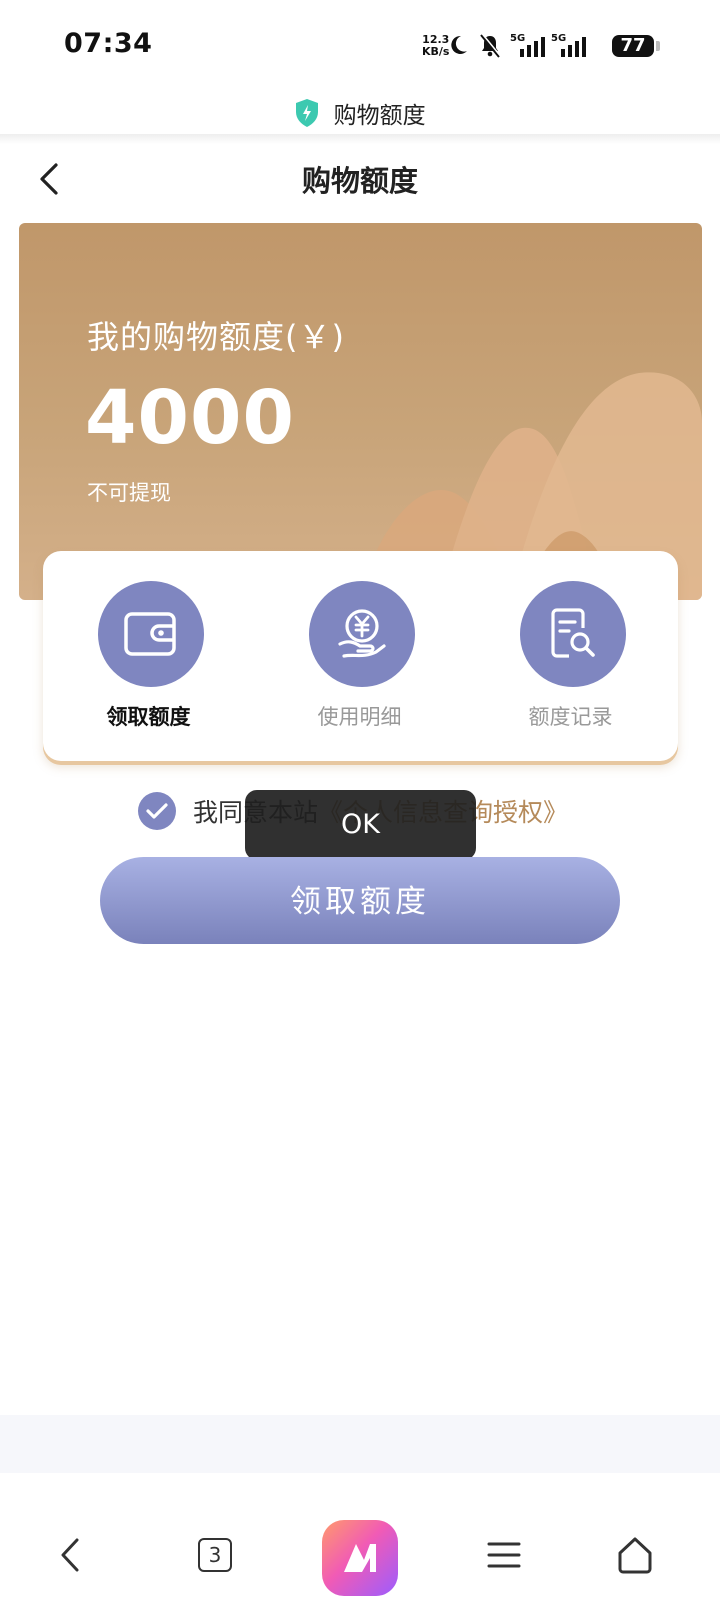  What do you see at coordinates (658, 46) in the screenshot?
I see `battery-cap` at bounding box center [658, 46].